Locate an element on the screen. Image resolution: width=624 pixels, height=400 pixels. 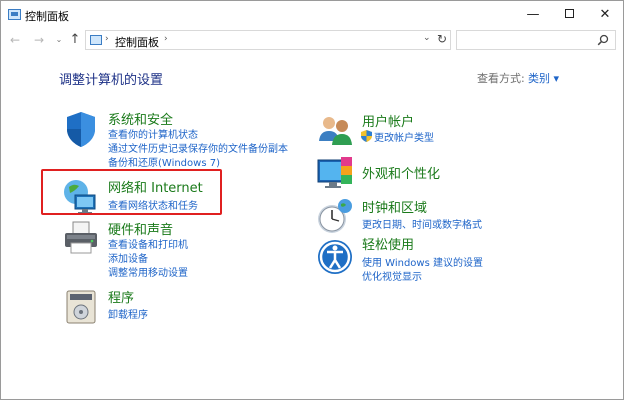
view-devices-printers-link: 查看设备和打印机 is located at coordinates (148, 243).